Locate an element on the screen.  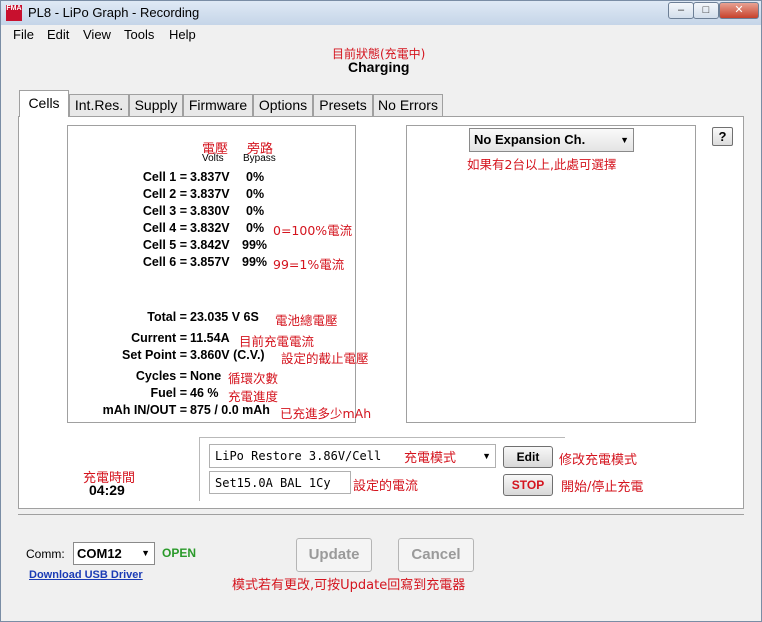
close-button: ✕ is located at coordinates (739, 10).